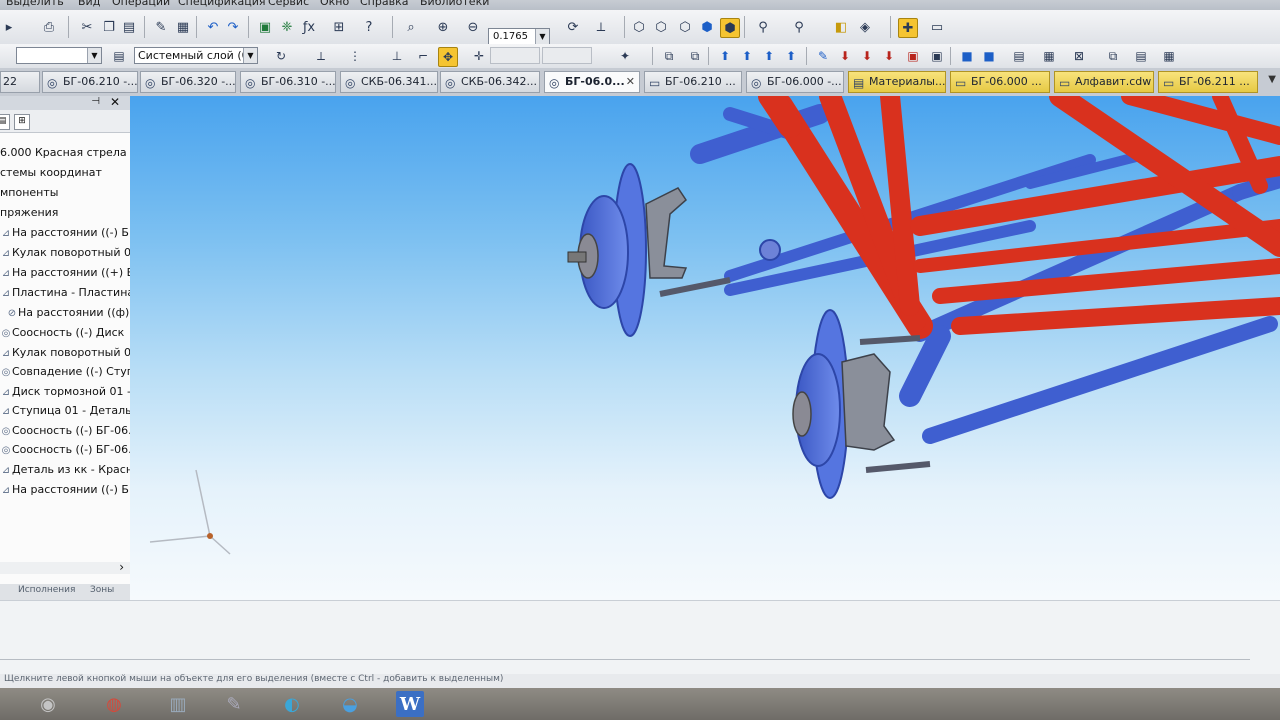  I want to click on menu-item: Окно, so click(334, 4).